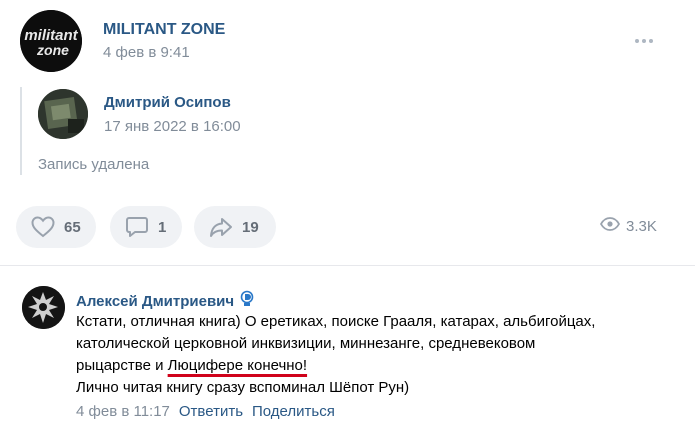 Image resolution: width=695 pixels, height=432 pixels. I want to click on repost-author-name: Дмитрий Осипов, so click(167, 102).